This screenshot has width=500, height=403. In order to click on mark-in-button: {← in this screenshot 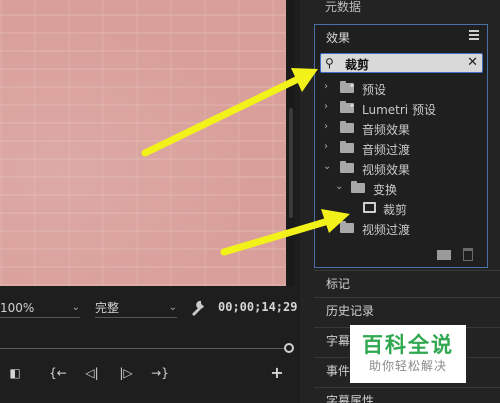, I will do `click(58, 373)`.